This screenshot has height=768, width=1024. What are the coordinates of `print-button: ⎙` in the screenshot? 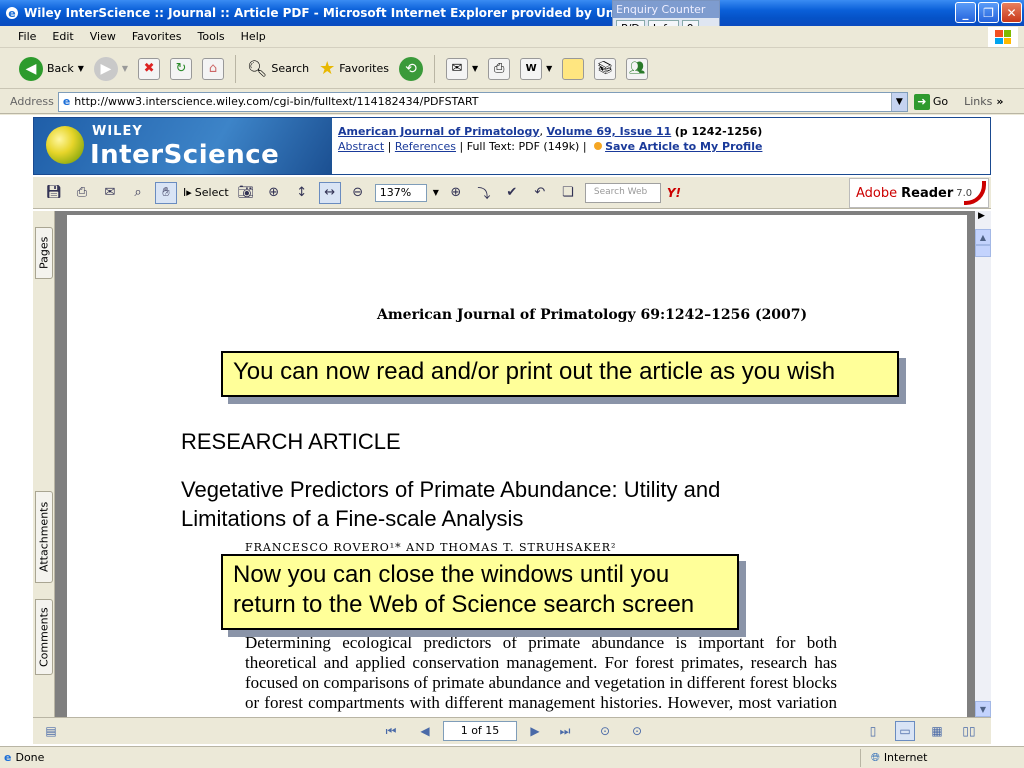 It's located at (499, 69).